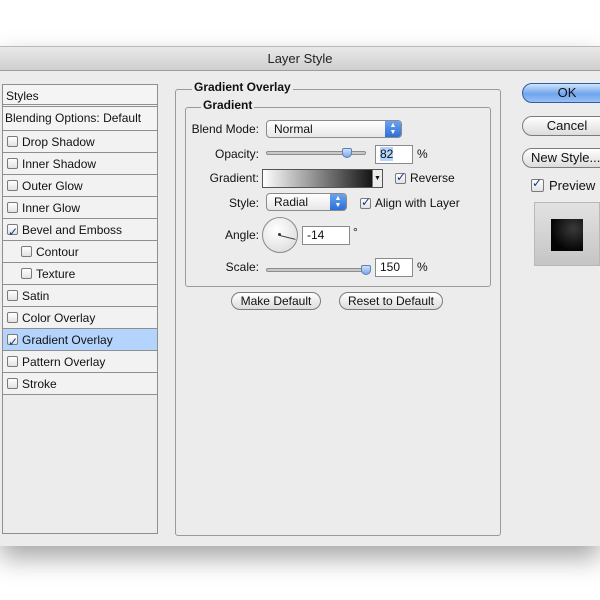 The width and height of the screenshot is (600, 600). Describe the element at coordinates (242, 267) in the screenshot. I see `scale-label: Scale:` at that location.